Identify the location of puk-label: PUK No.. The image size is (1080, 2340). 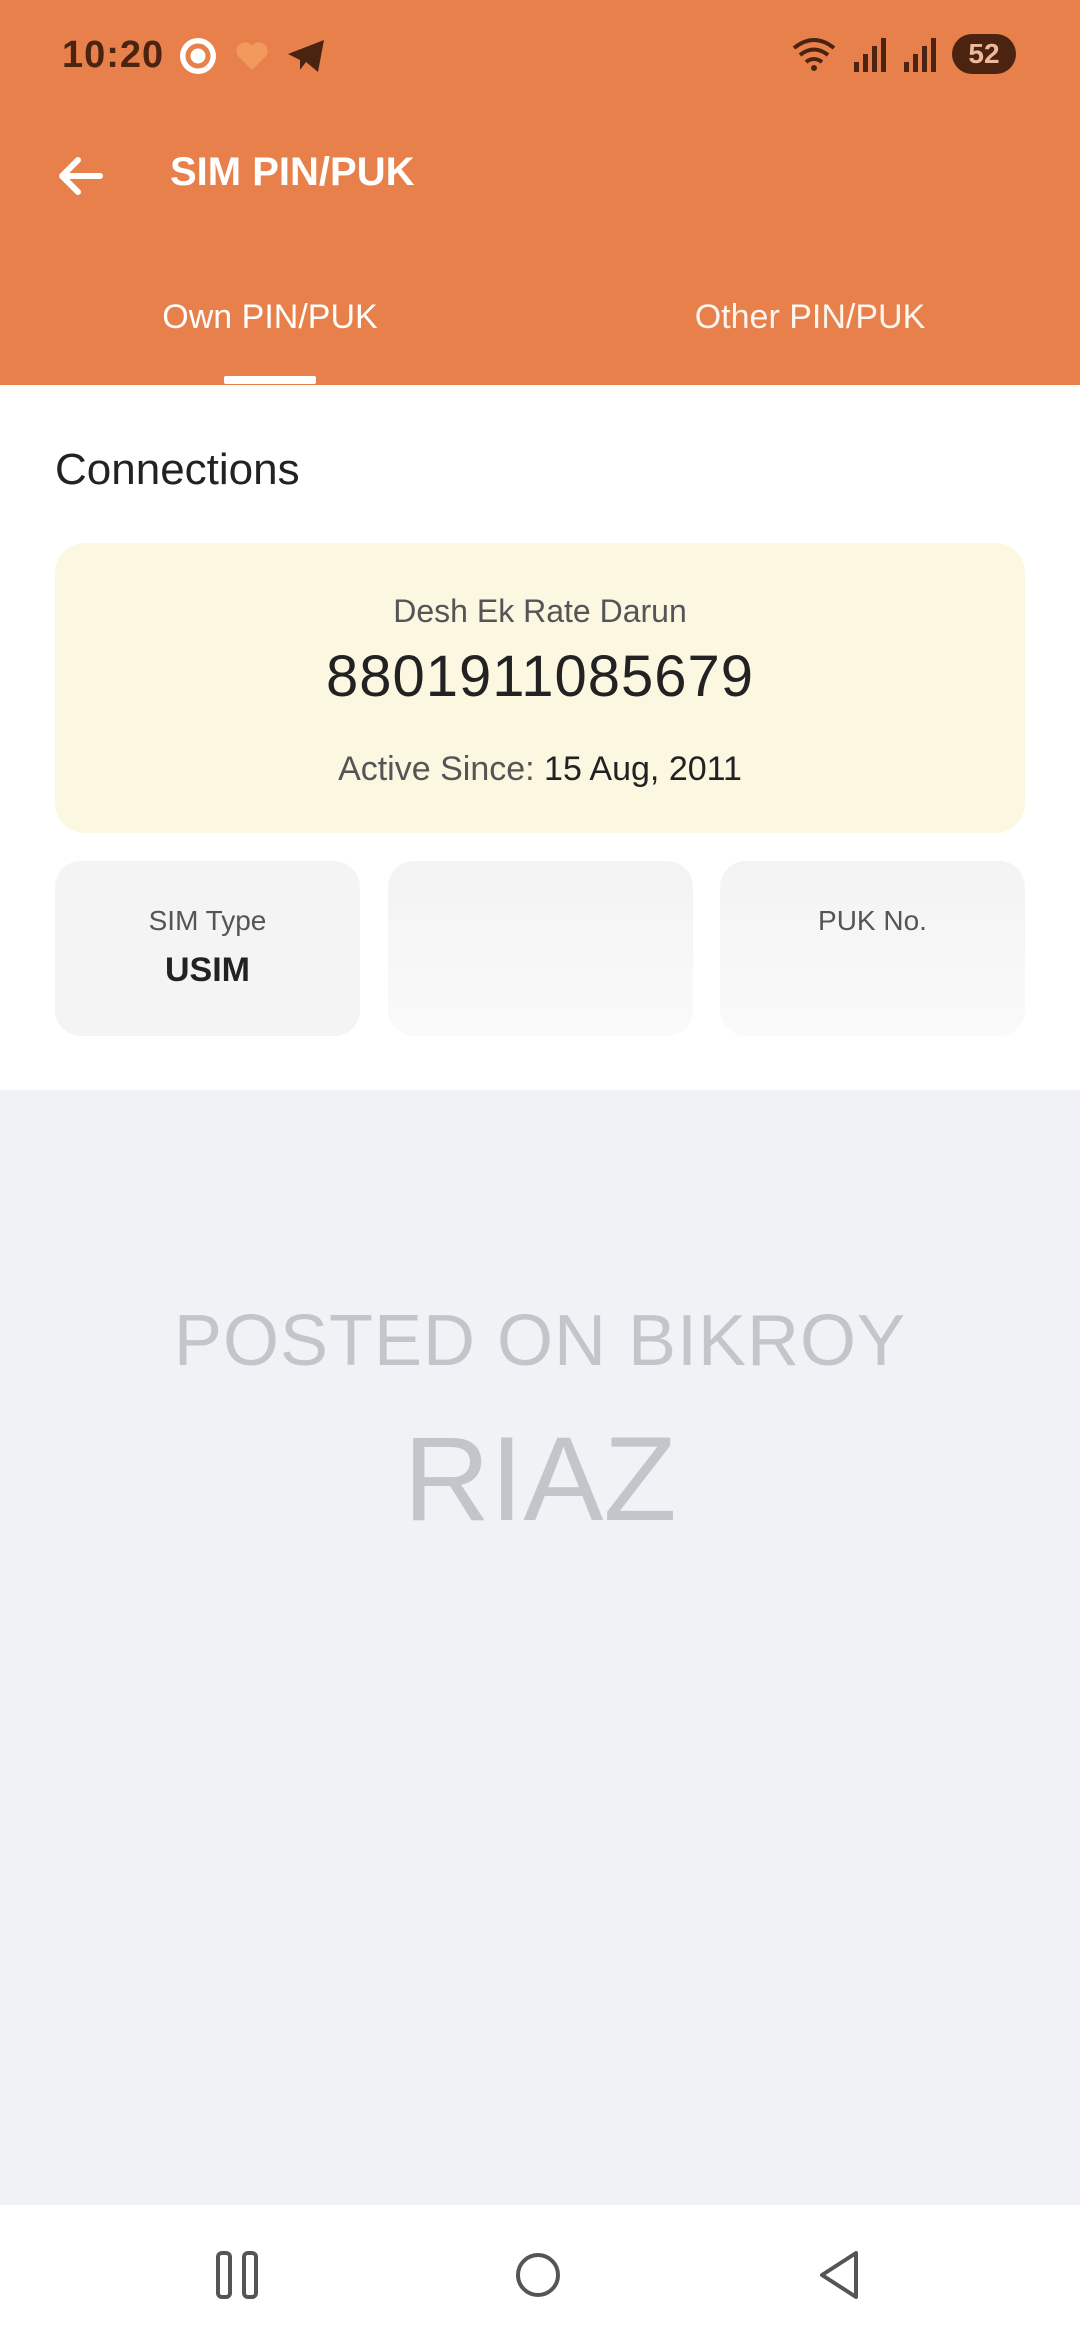
(872, 920).